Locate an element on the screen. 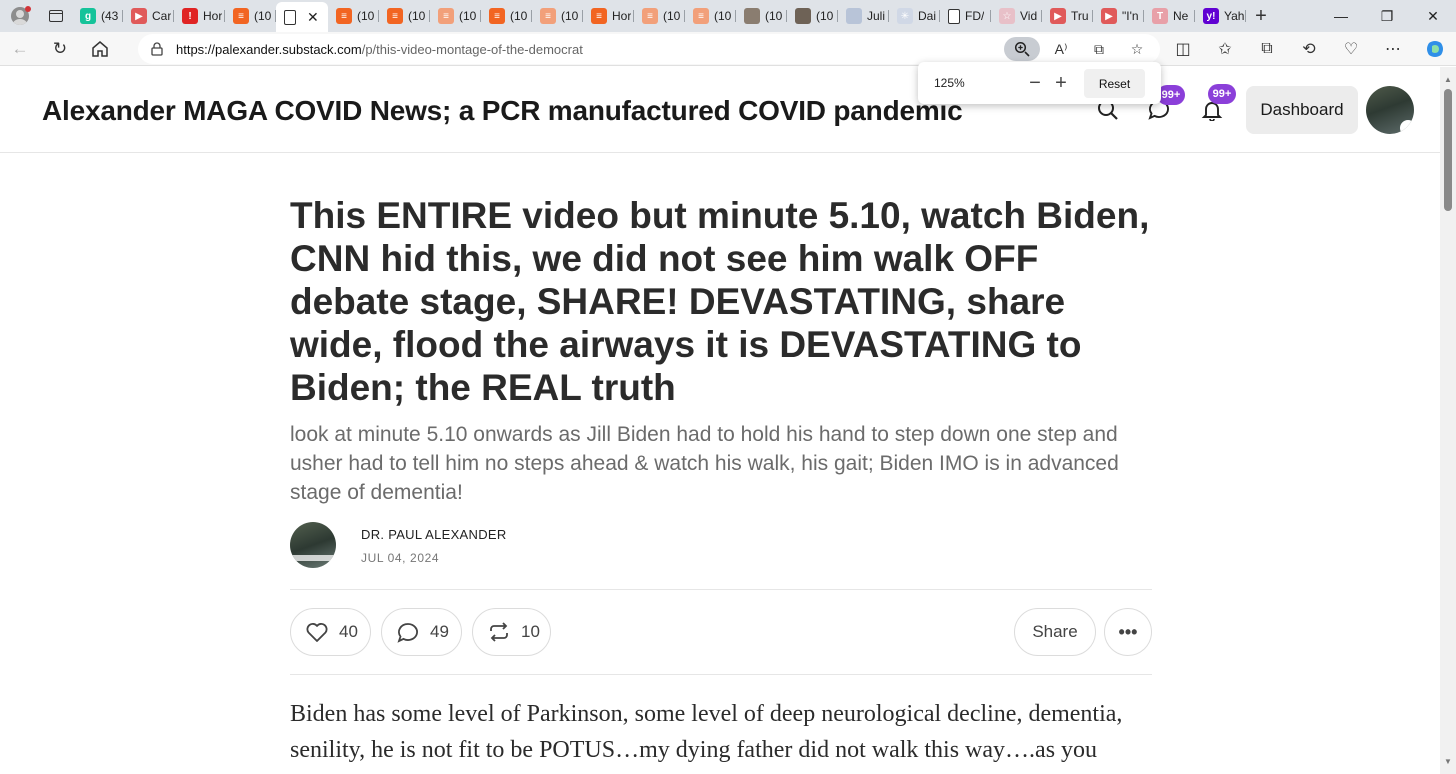  browser-tab: FD/ is located at coordinates (965, 16).